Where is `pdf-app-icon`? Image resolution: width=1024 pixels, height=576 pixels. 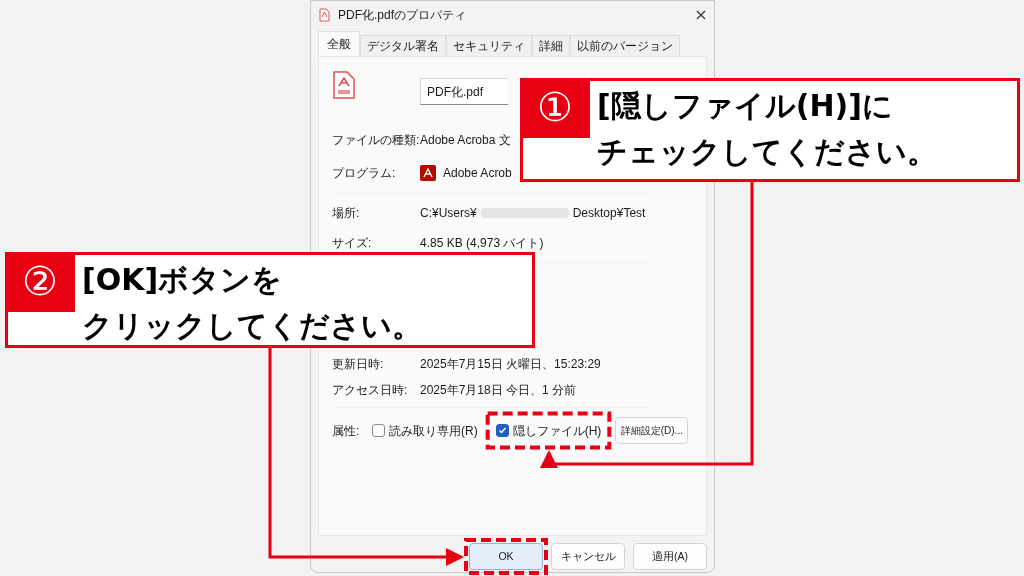
pdf-app-icon is located at coordinates (428, 172).